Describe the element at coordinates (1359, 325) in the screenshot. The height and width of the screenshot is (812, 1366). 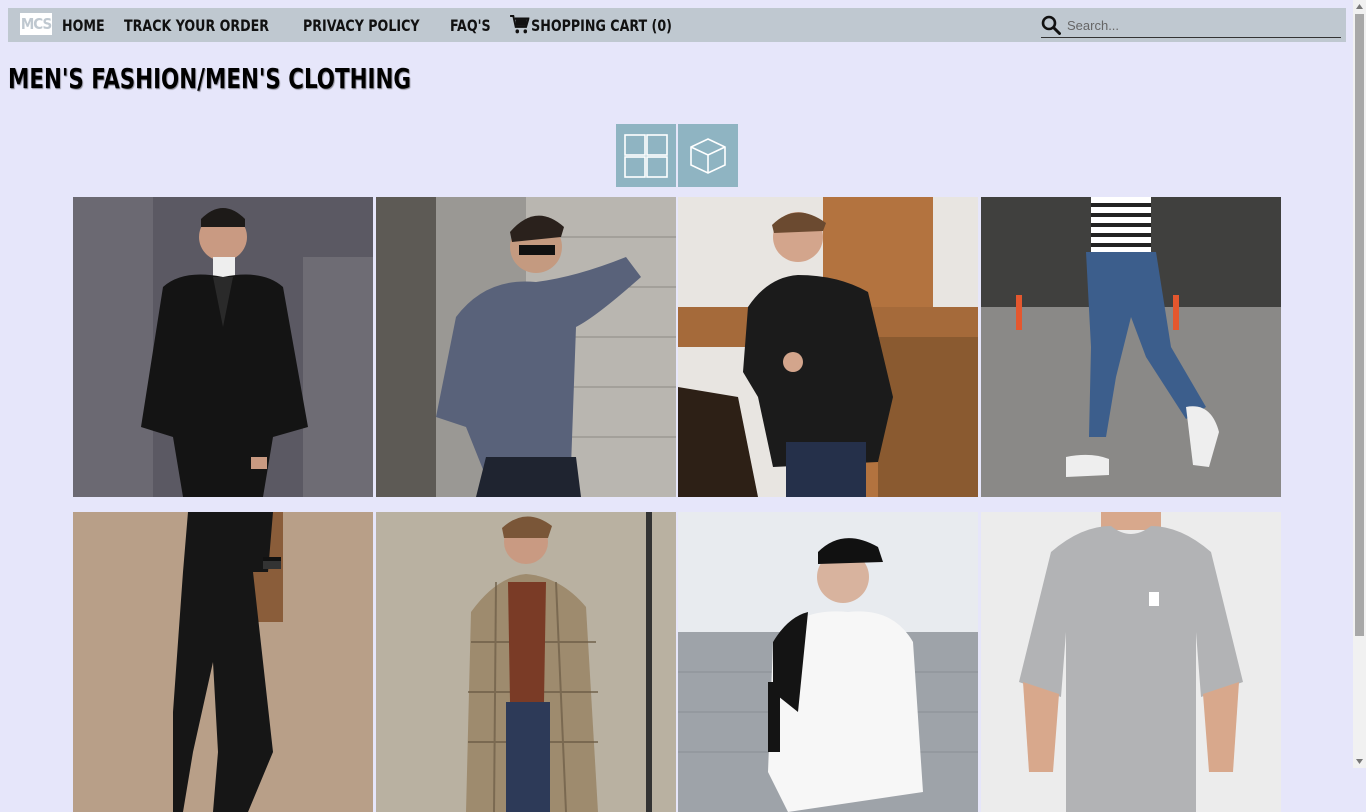
I see `scrollbar-thumb` at that location.